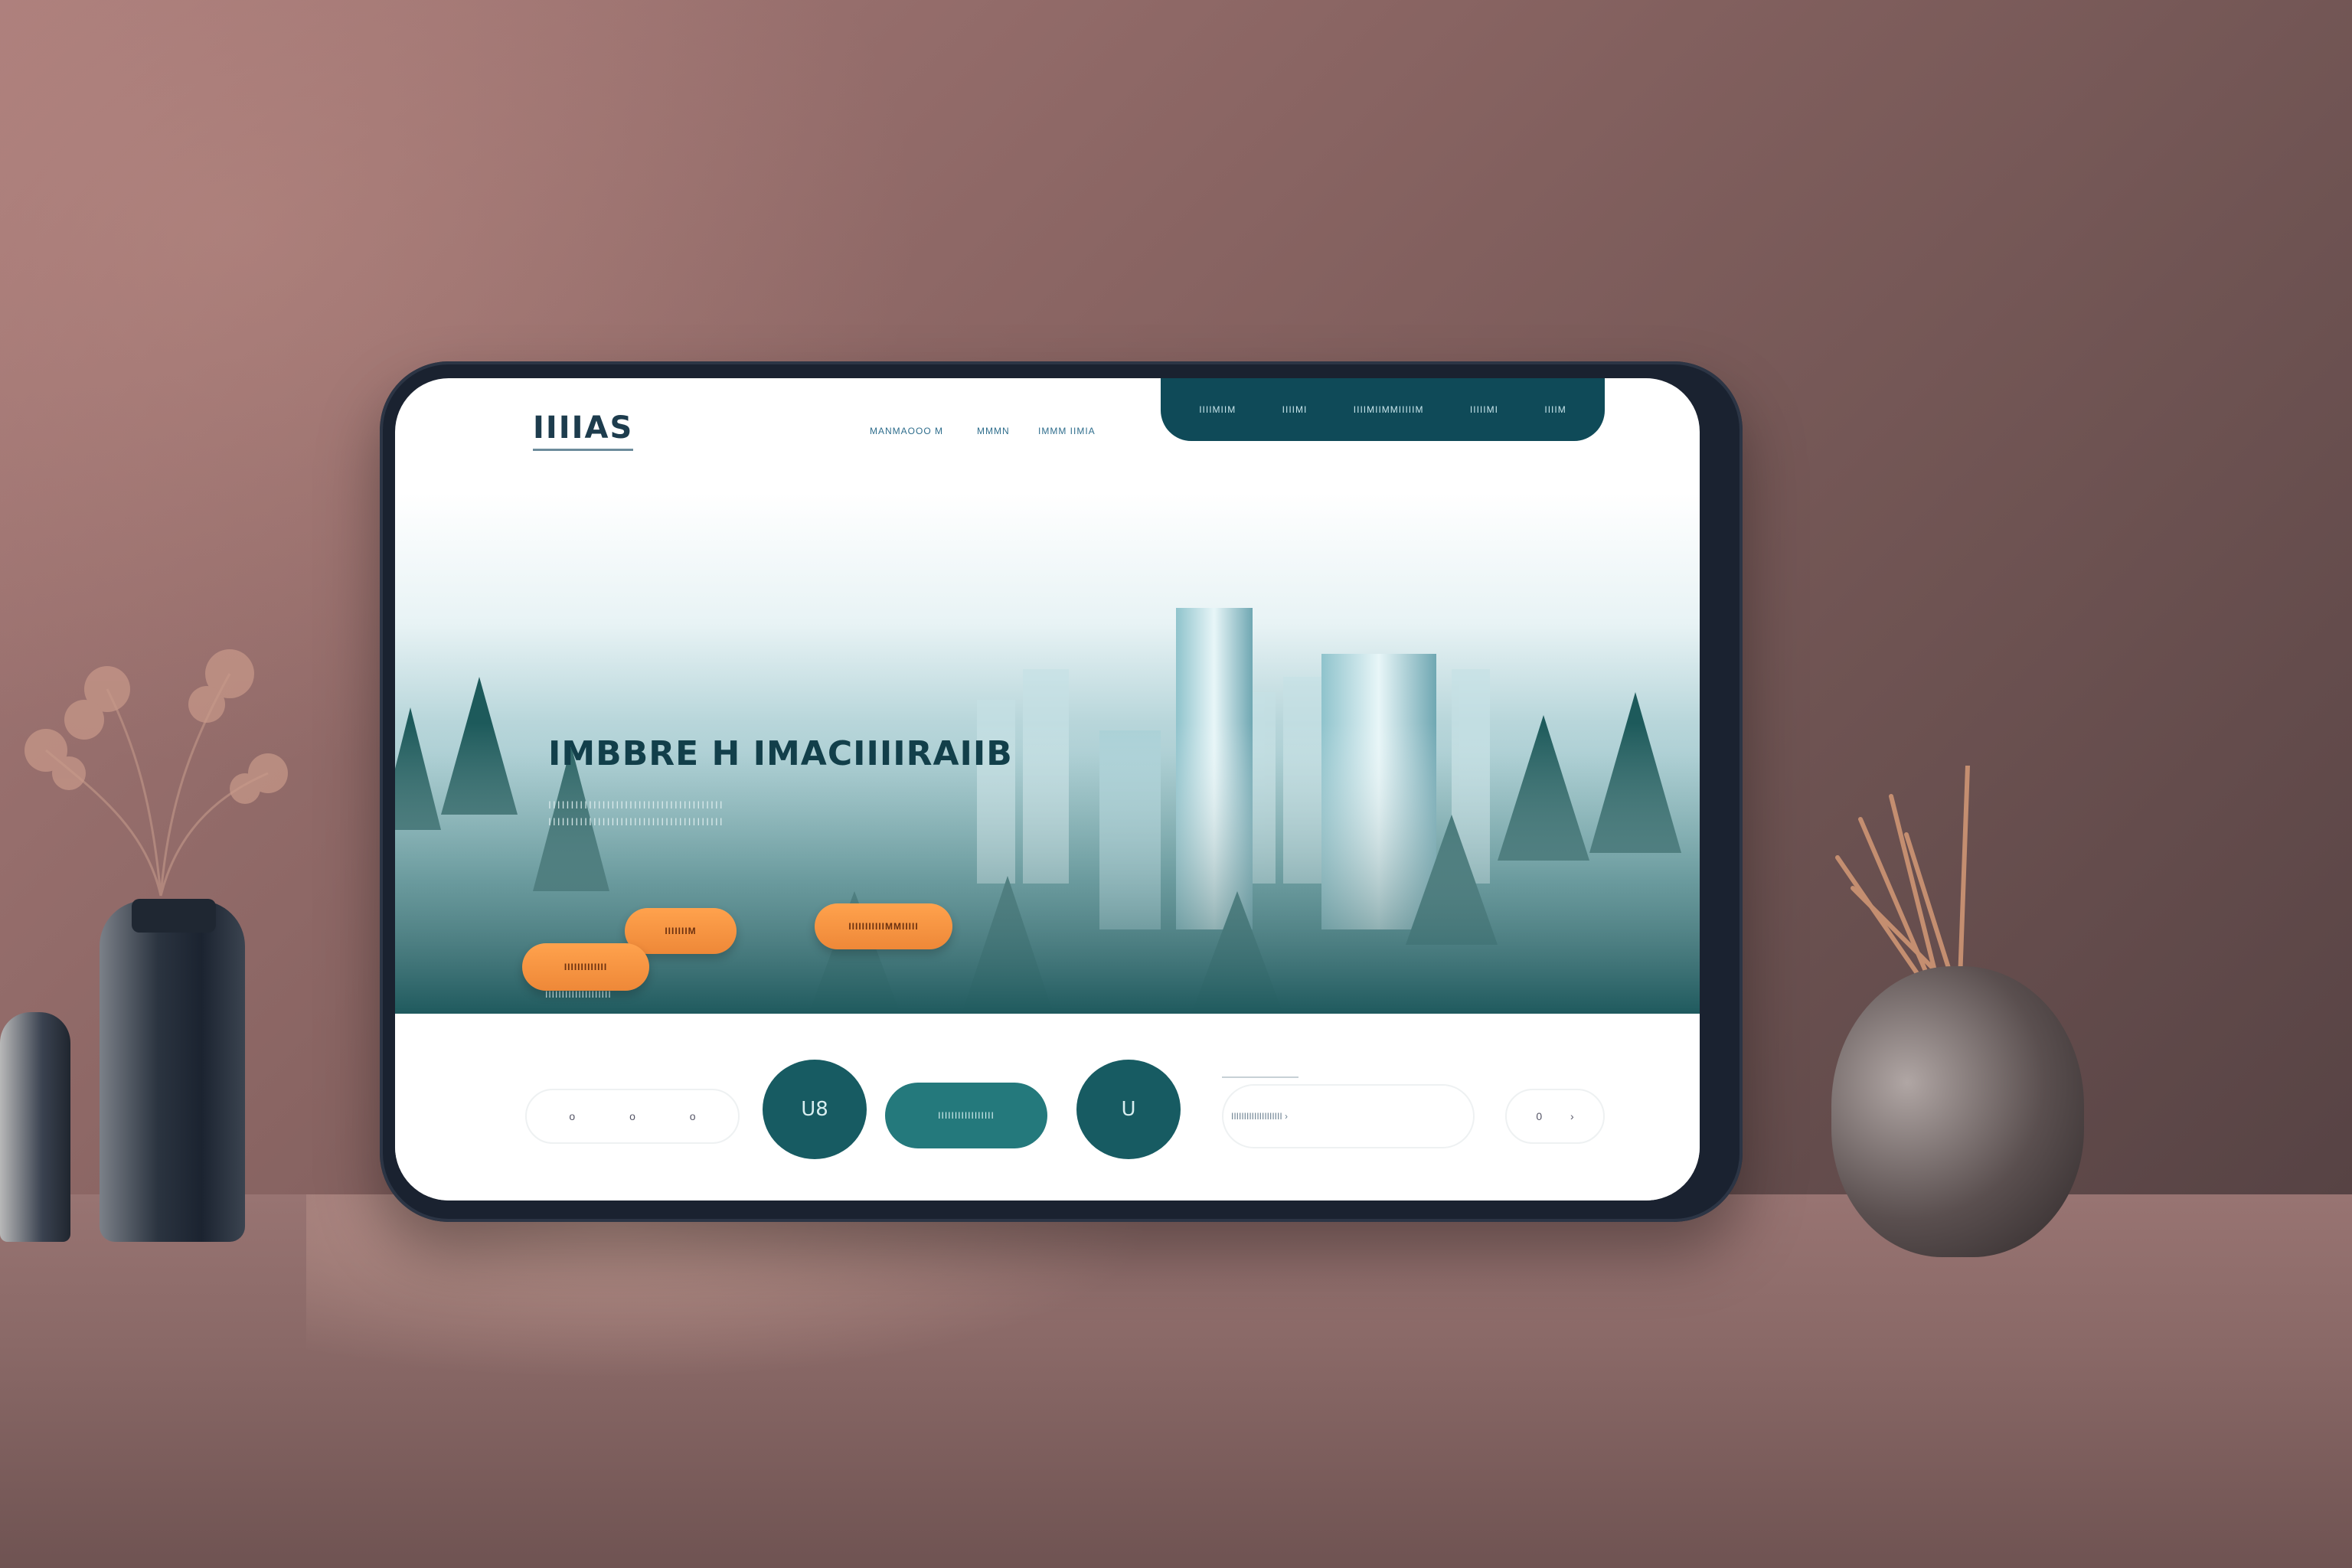 The image size is (2352, 1568). I want to click on nav-link-1: MANMAOOO M, so click(906, 431).